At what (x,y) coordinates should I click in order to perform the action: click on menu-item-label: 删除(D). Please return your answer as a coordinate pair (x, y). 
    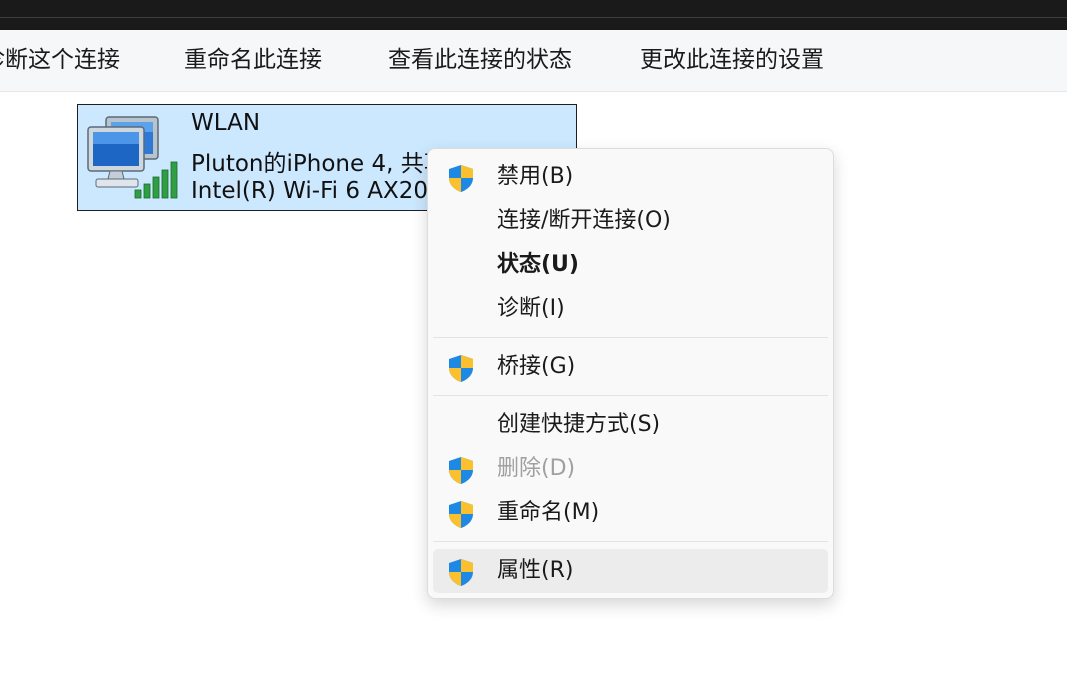
    Looking at the image, I should click on (536, 468).